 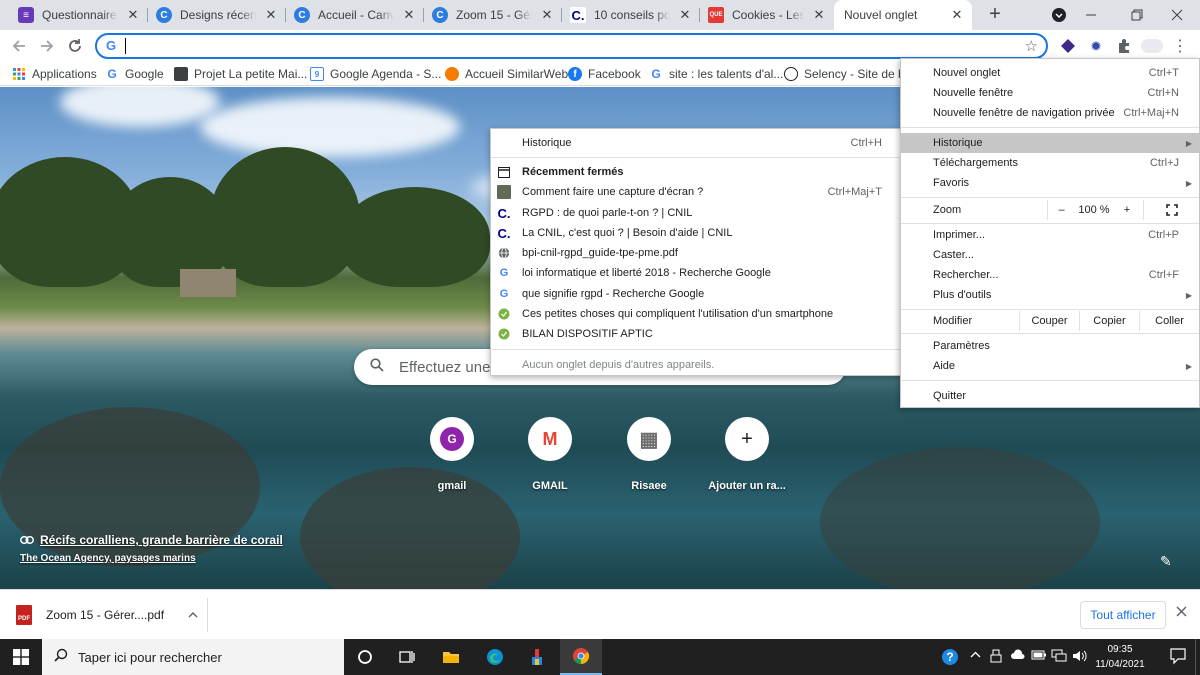 What do you see at coordinates (697, 213) in the screenshot?
I see `history-item: C. RGPD : de quoi parle-t-on ? | CNIL` at bounding box center [697, 213].